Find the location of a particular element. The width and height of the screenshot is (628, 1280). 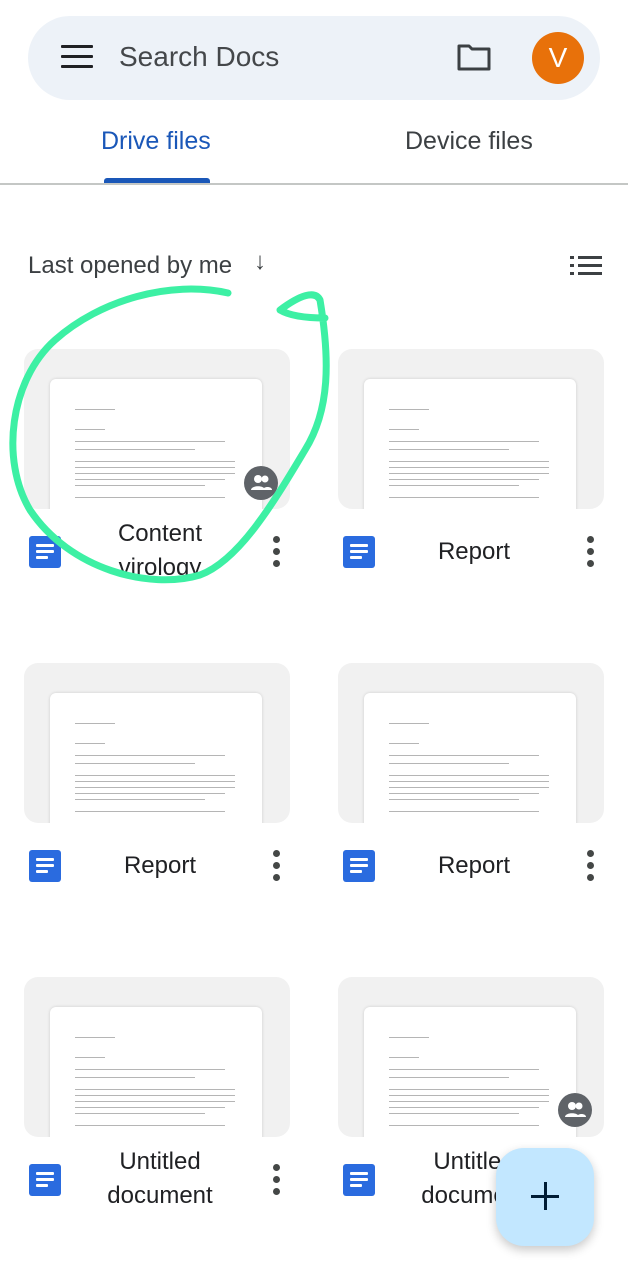

file-title-line: Untitled is located at coordinates (160, 1161).